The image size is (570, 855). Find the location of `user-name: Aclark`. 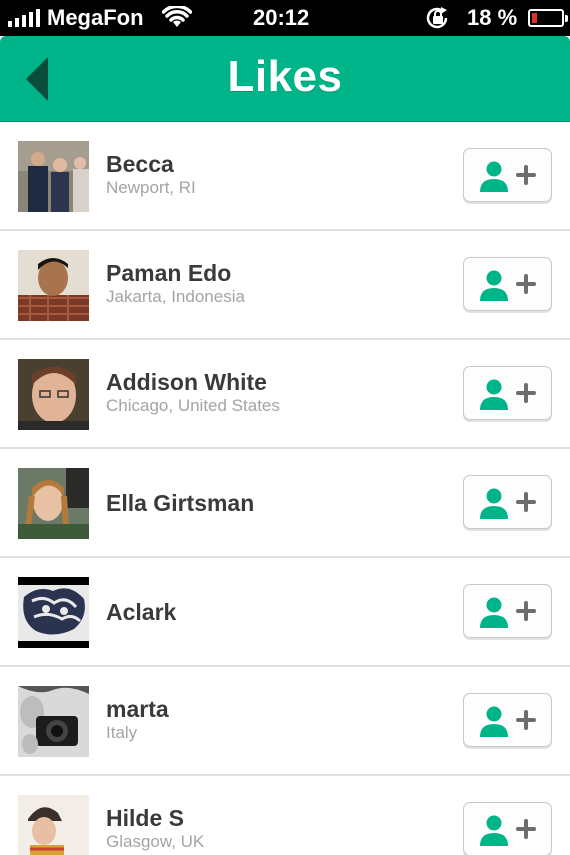

user-name: Aclark is located at coordinates (141, 612).